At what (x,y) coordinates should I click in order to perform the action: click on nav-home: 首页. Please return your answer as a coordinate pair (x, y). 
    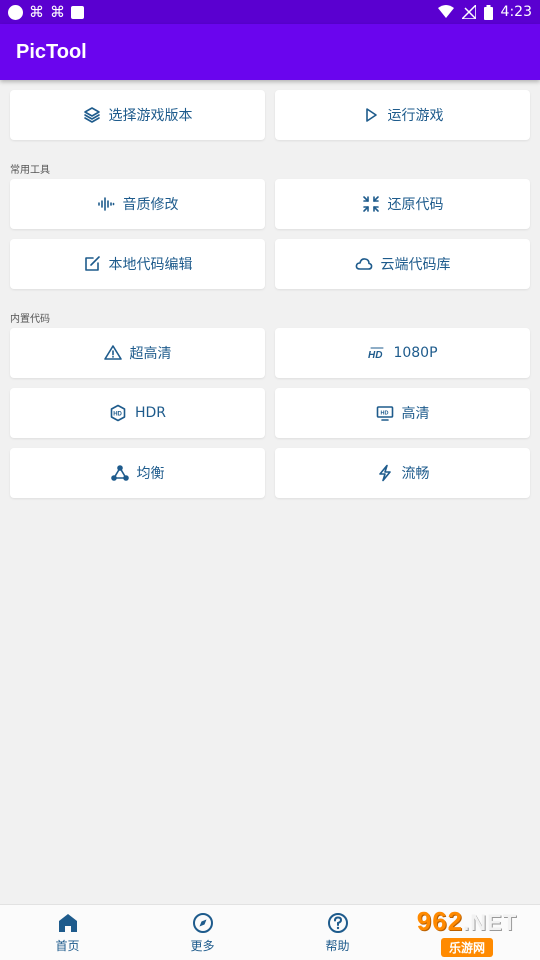
    Looking at the image, I should click on (67, 932).